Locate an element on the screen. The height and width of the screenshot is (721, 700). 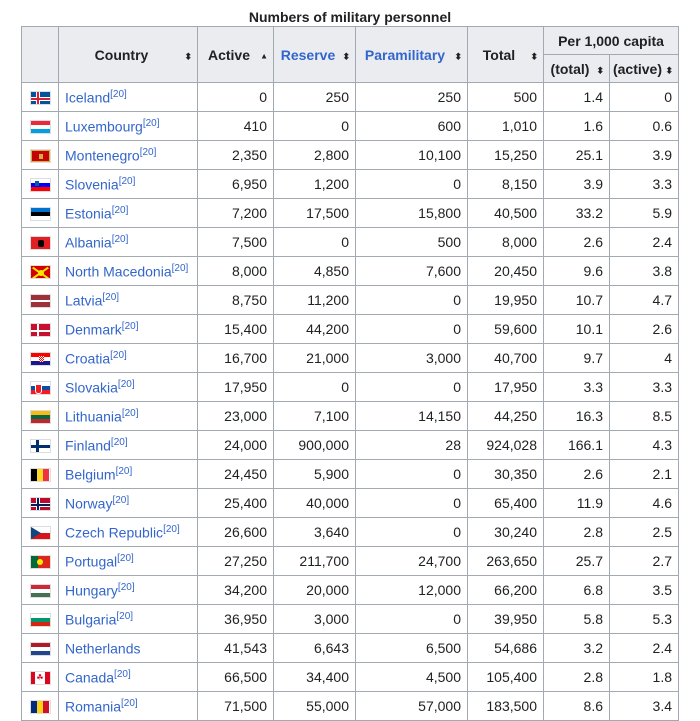
country-link: Norway is located at coordinates (88, 503).